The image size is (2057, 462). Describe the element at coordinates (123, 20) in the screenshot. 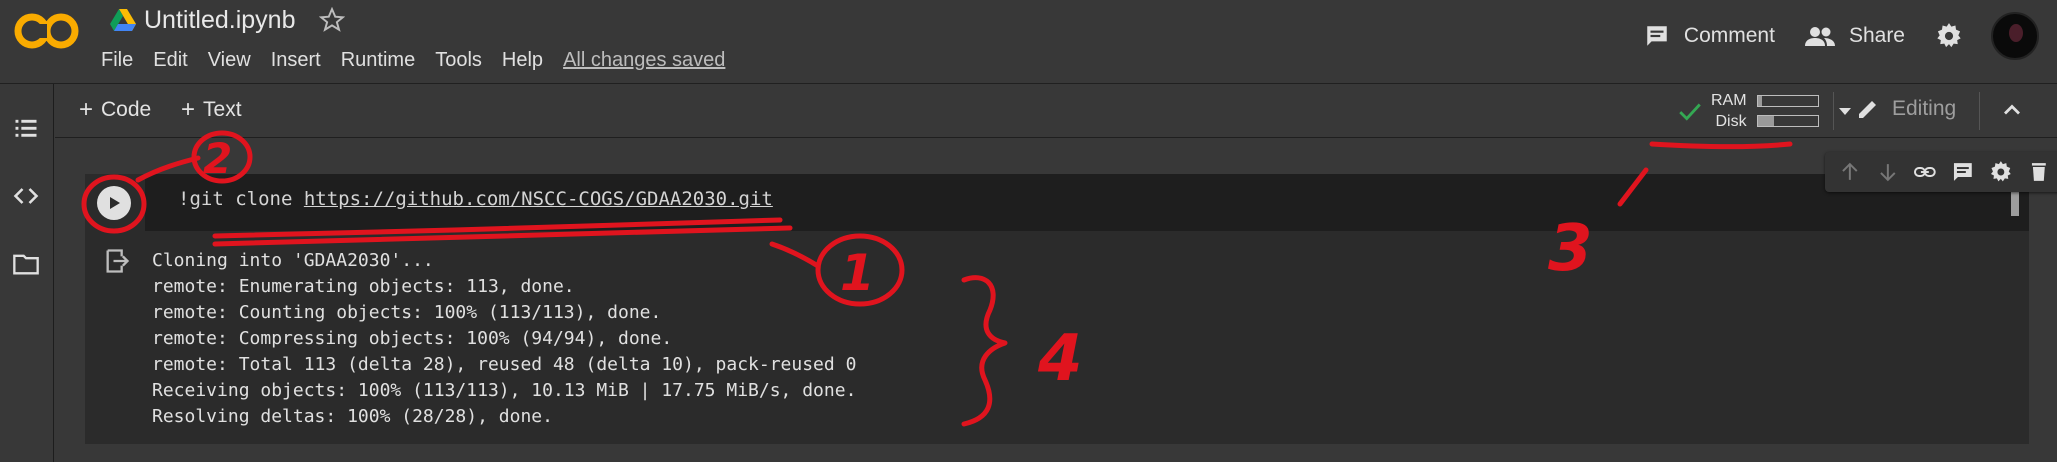

I see `google-drive-icon` at that location.